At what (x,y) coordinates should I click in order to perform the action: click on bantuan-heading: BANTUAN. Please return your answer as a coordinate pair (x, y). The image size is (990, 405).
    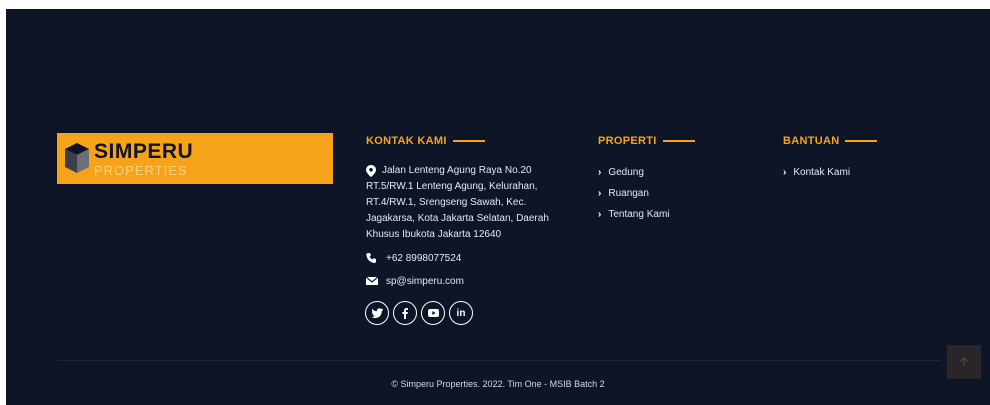
    Looking at the image, I should click on (830, 141).